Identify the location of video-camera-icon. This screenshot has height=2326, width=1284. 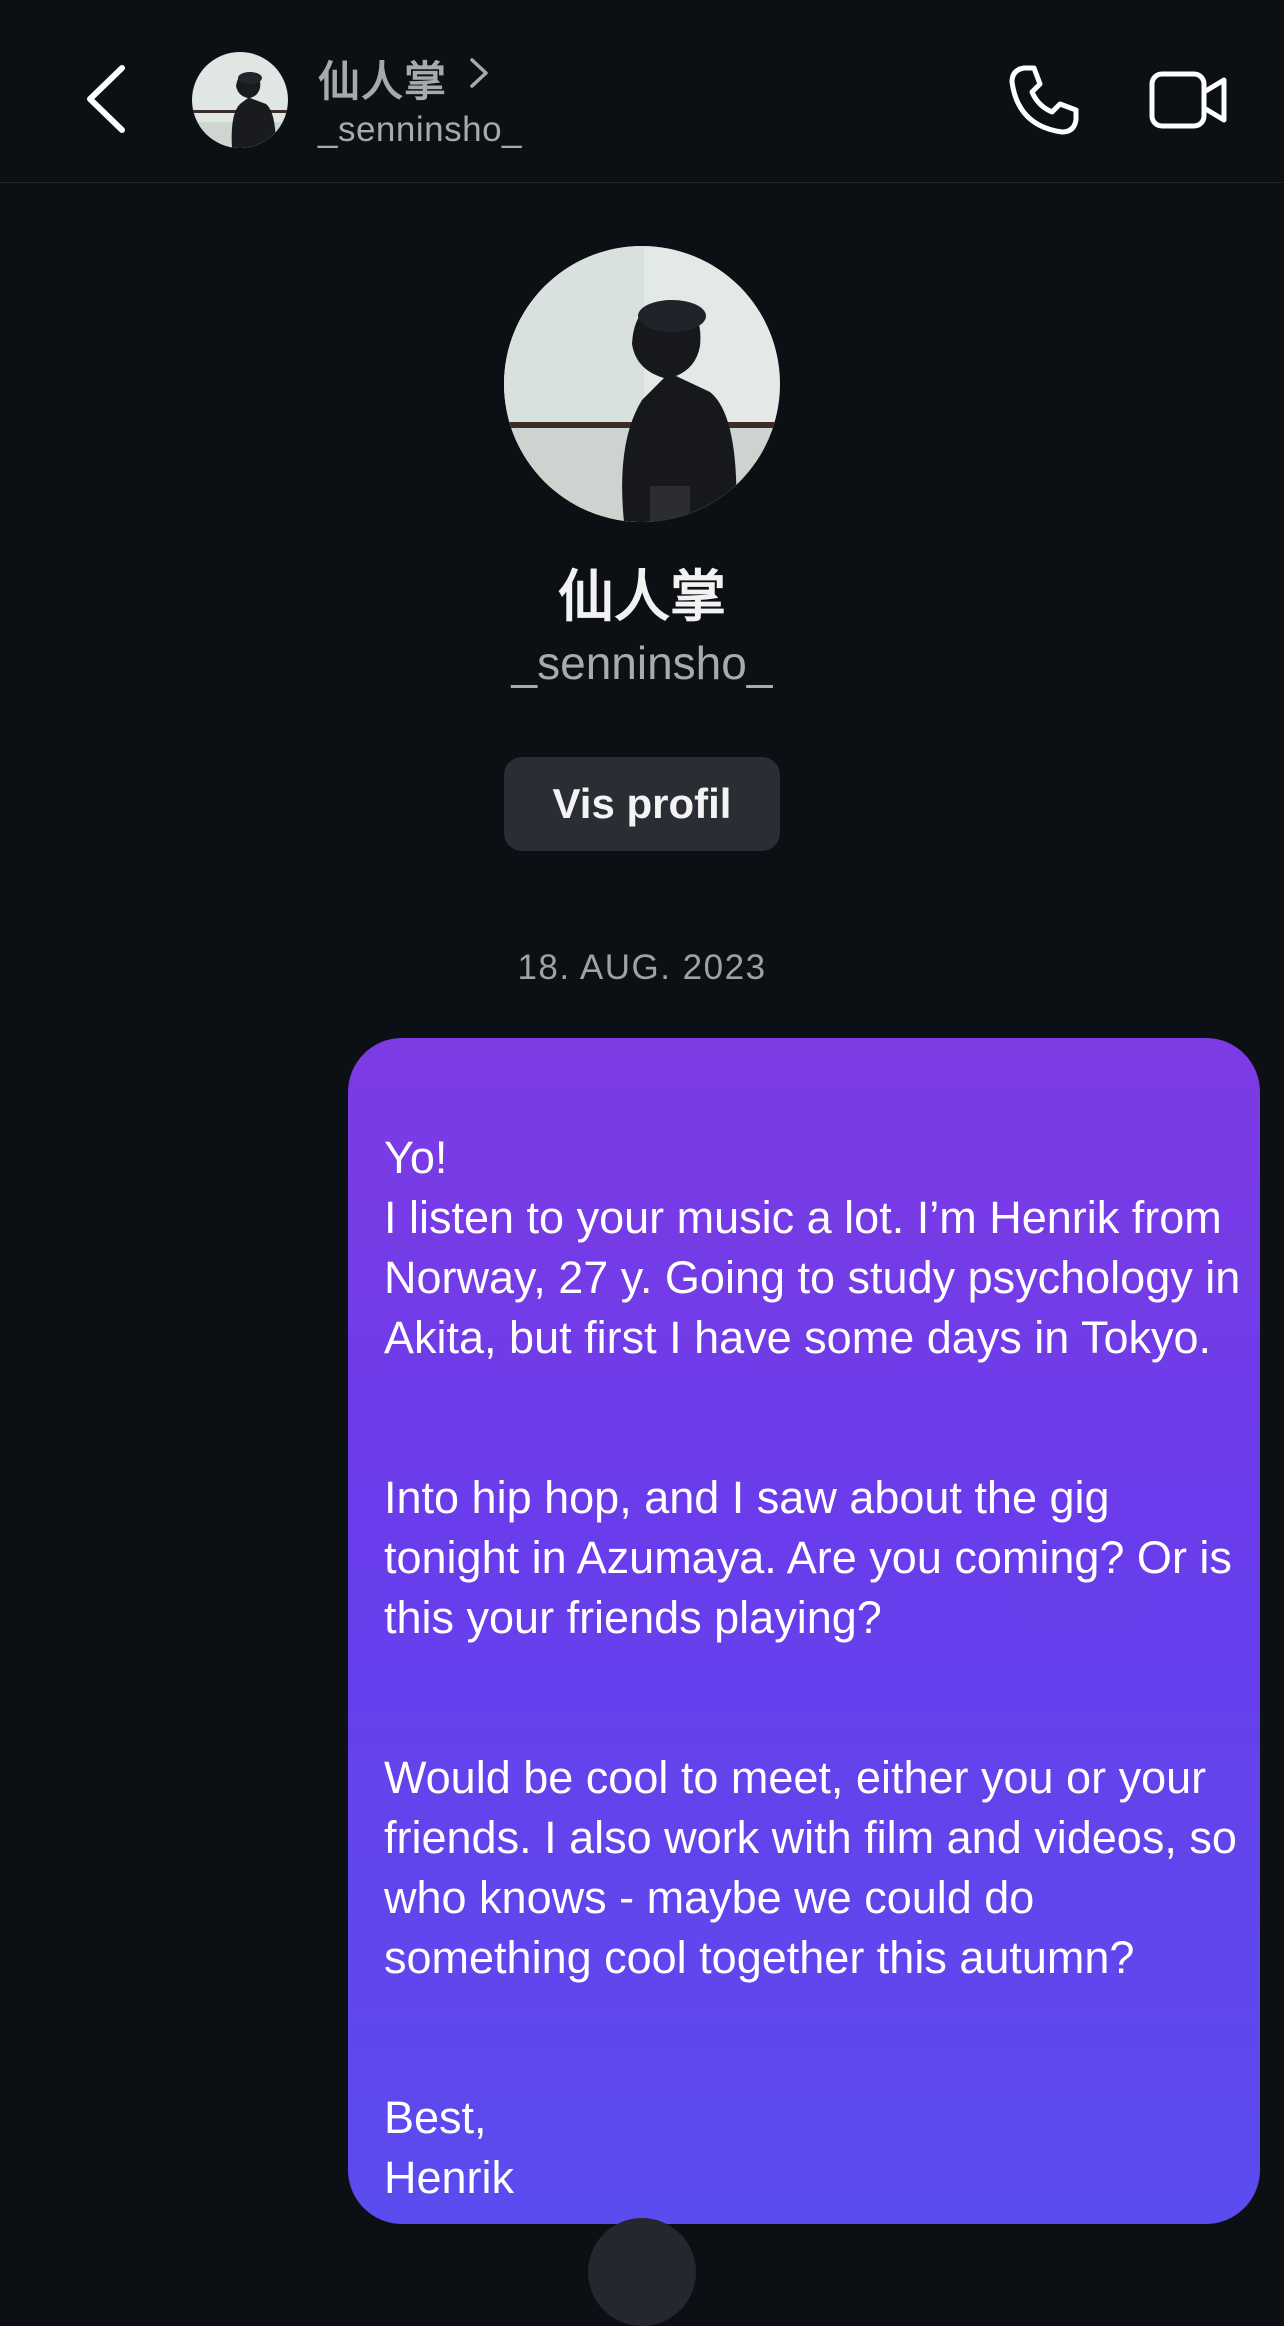
(1188, 100).